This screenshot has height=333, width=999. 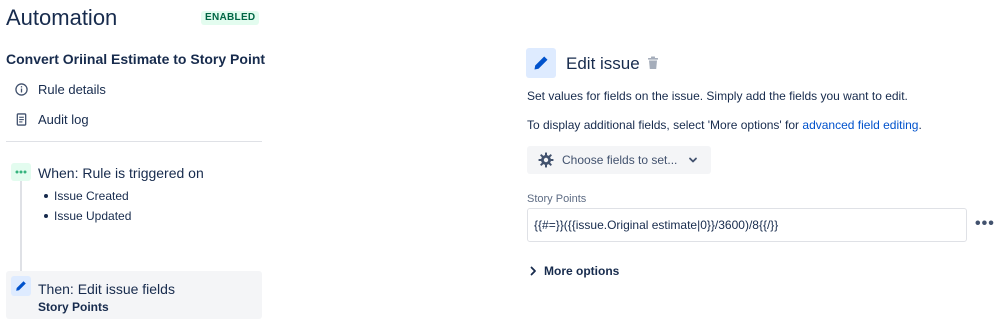 I want to click on trash-icon, so click(x=653, y=63).